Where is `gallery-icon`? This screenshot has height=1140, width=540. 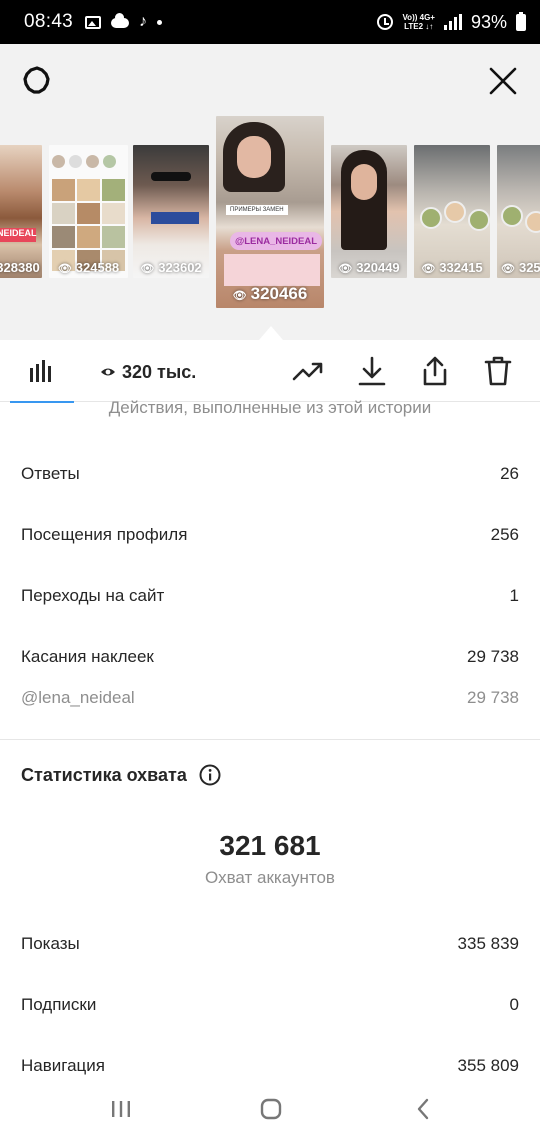
gallery-icon is located at coordinates (93, 22).